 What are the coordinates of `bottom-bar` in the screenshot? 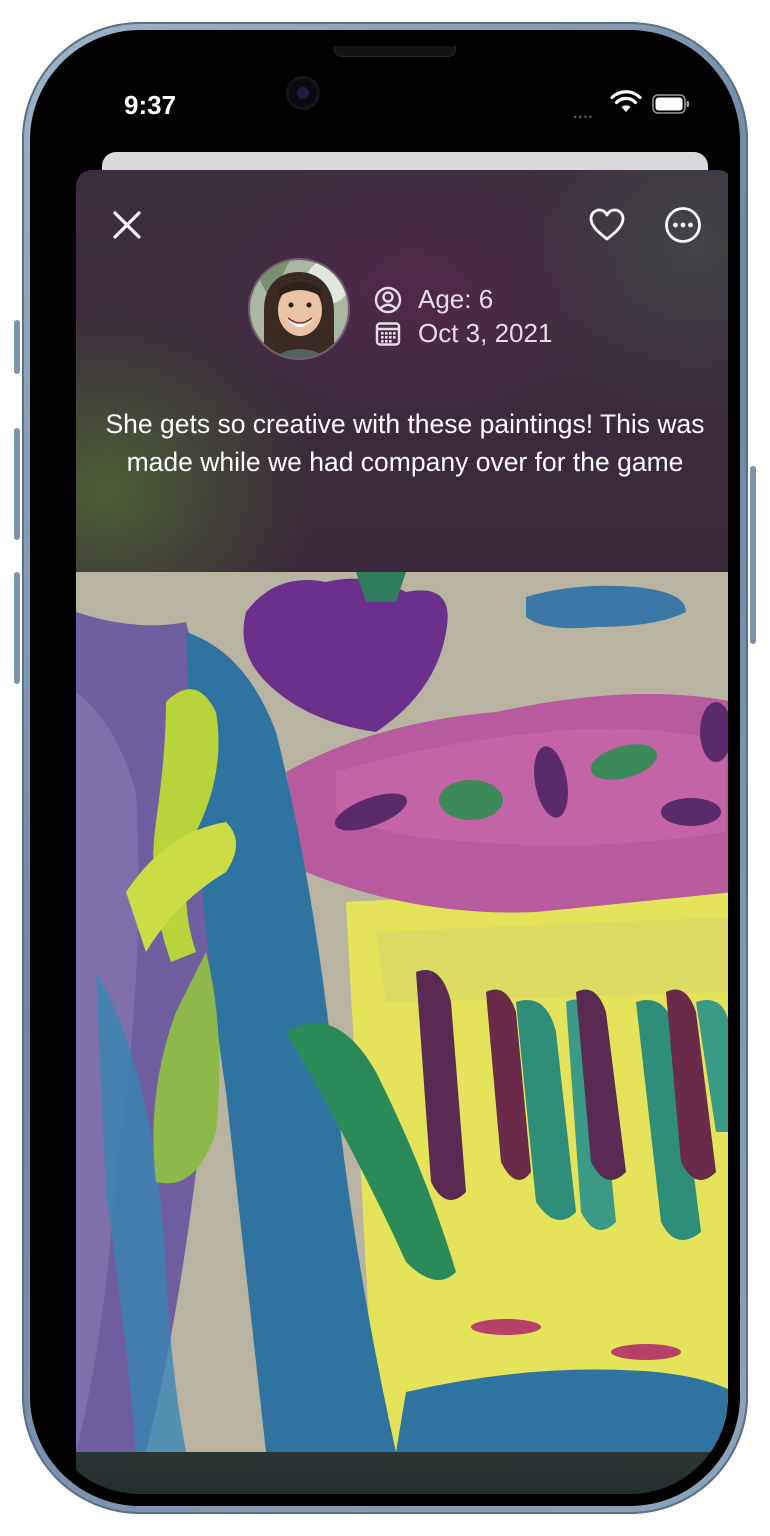 It's located at (402, 1473).